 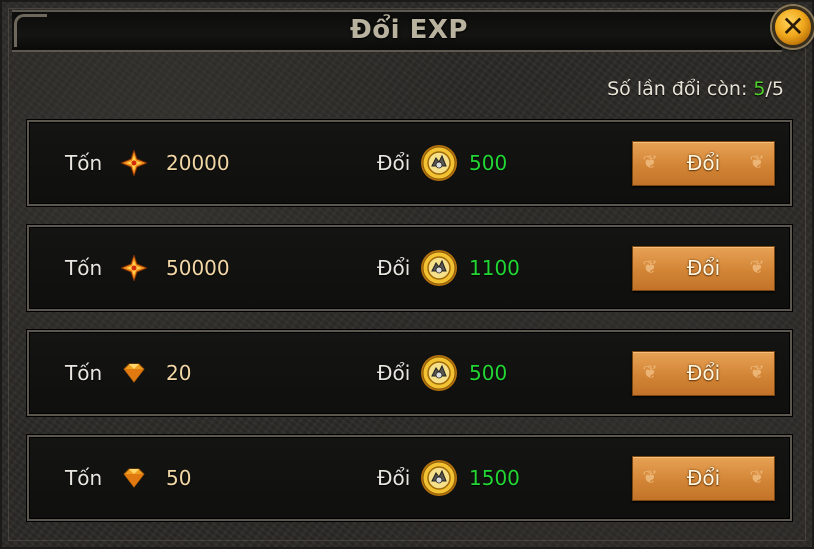 I want to click on dialog-title: Đổi EXP, so click(x=409, y=30).